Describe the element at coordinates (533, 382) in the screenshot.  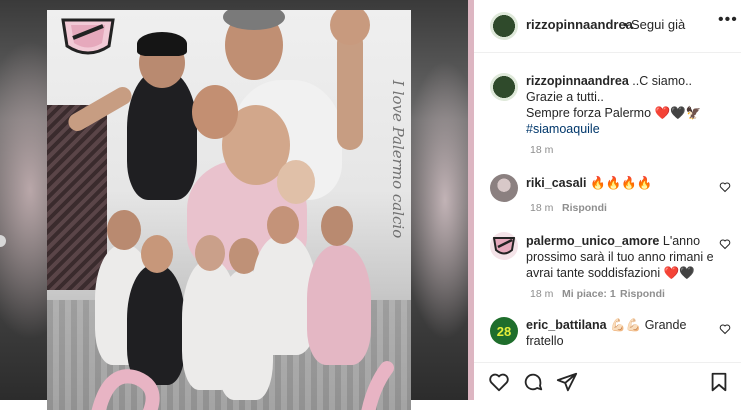
I see `comment-bubble-icon` at that location.